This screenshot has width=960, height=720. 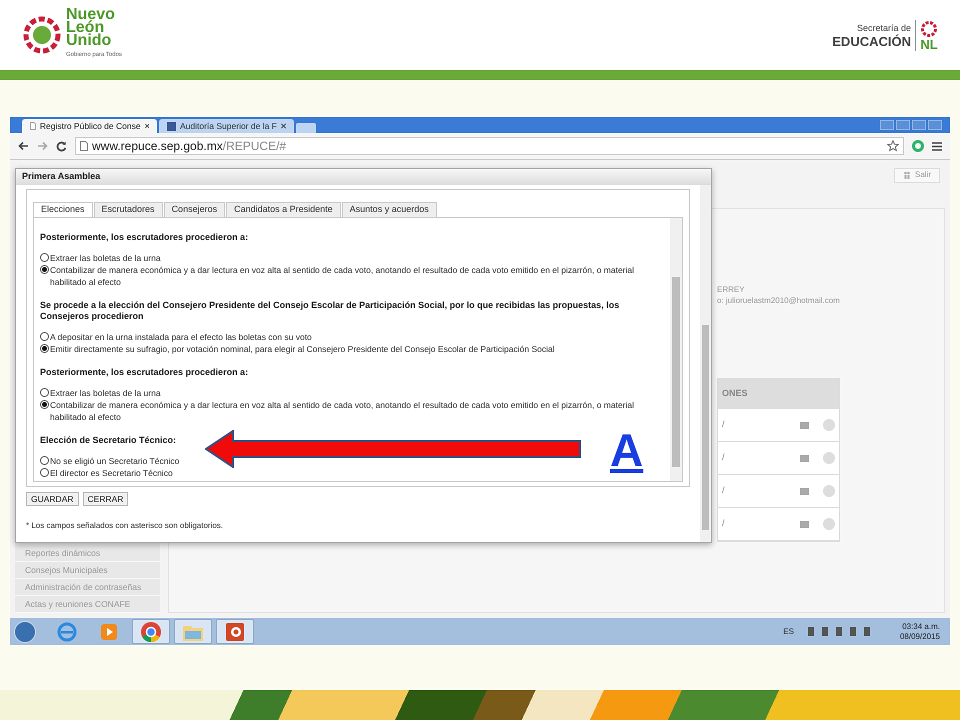 What do you see at coordinates (181, 337) in the screenshot?
I see `option-label: A depositar en la urna instalada para el efecto las boletas con su voto` at bounding box center [181, 337].